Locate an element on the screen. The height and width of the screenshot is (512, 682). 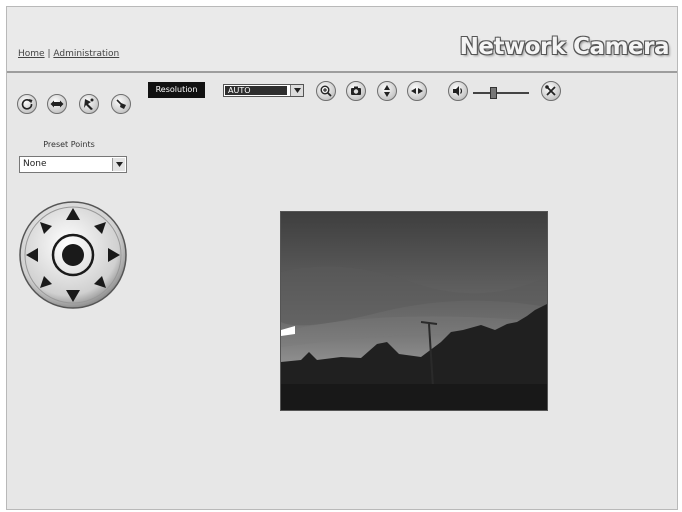
refresh-button is located at coordinates (27, 104).